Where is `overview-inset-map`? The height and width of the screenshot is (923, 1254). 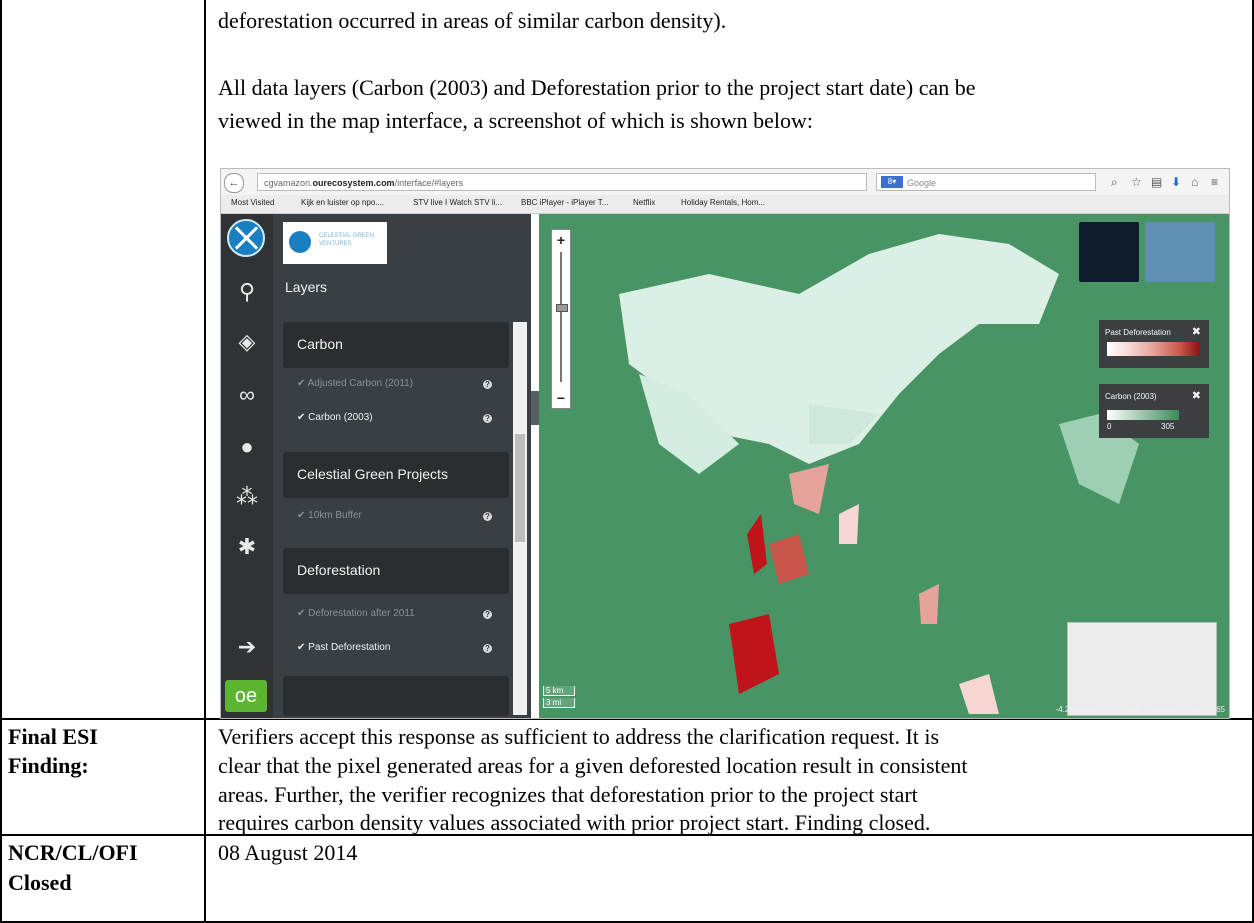
overview-inset-map is located at coordinates (1142, 669).